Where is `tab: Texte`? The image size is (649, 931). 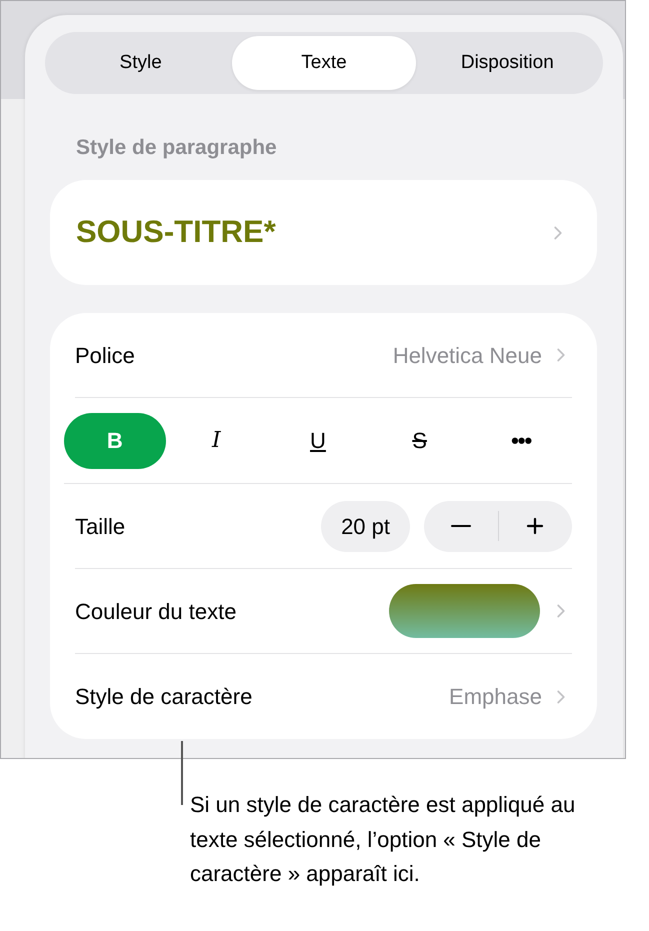
tab: Texte is located at coordinates (324, 63).